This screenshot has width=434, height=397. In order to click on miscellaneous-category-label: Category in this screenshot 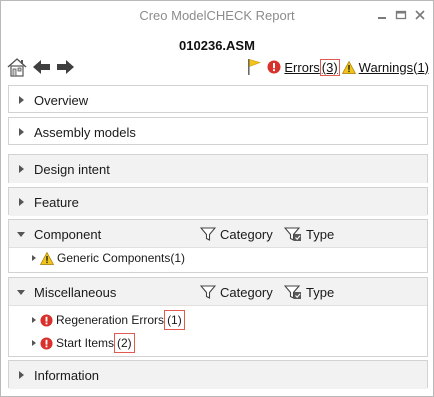, I will do `click(246, 292)`.